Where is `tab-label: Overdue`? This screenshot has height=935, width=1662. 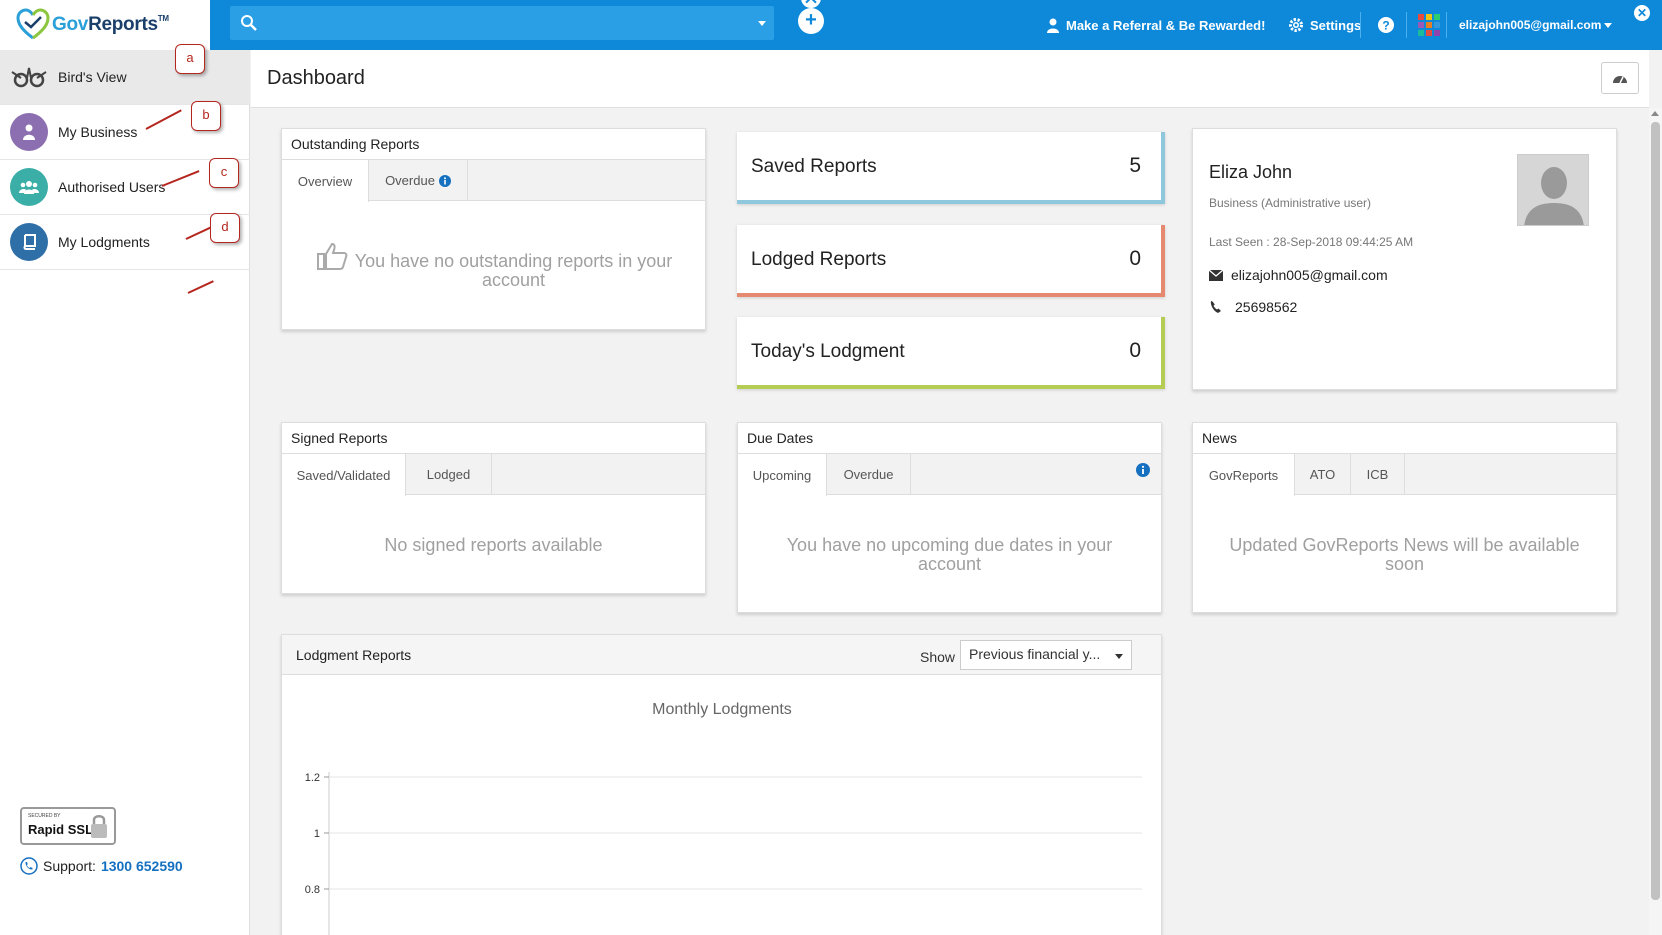 tab-label: Overdue is located at coordinates (410, 180).